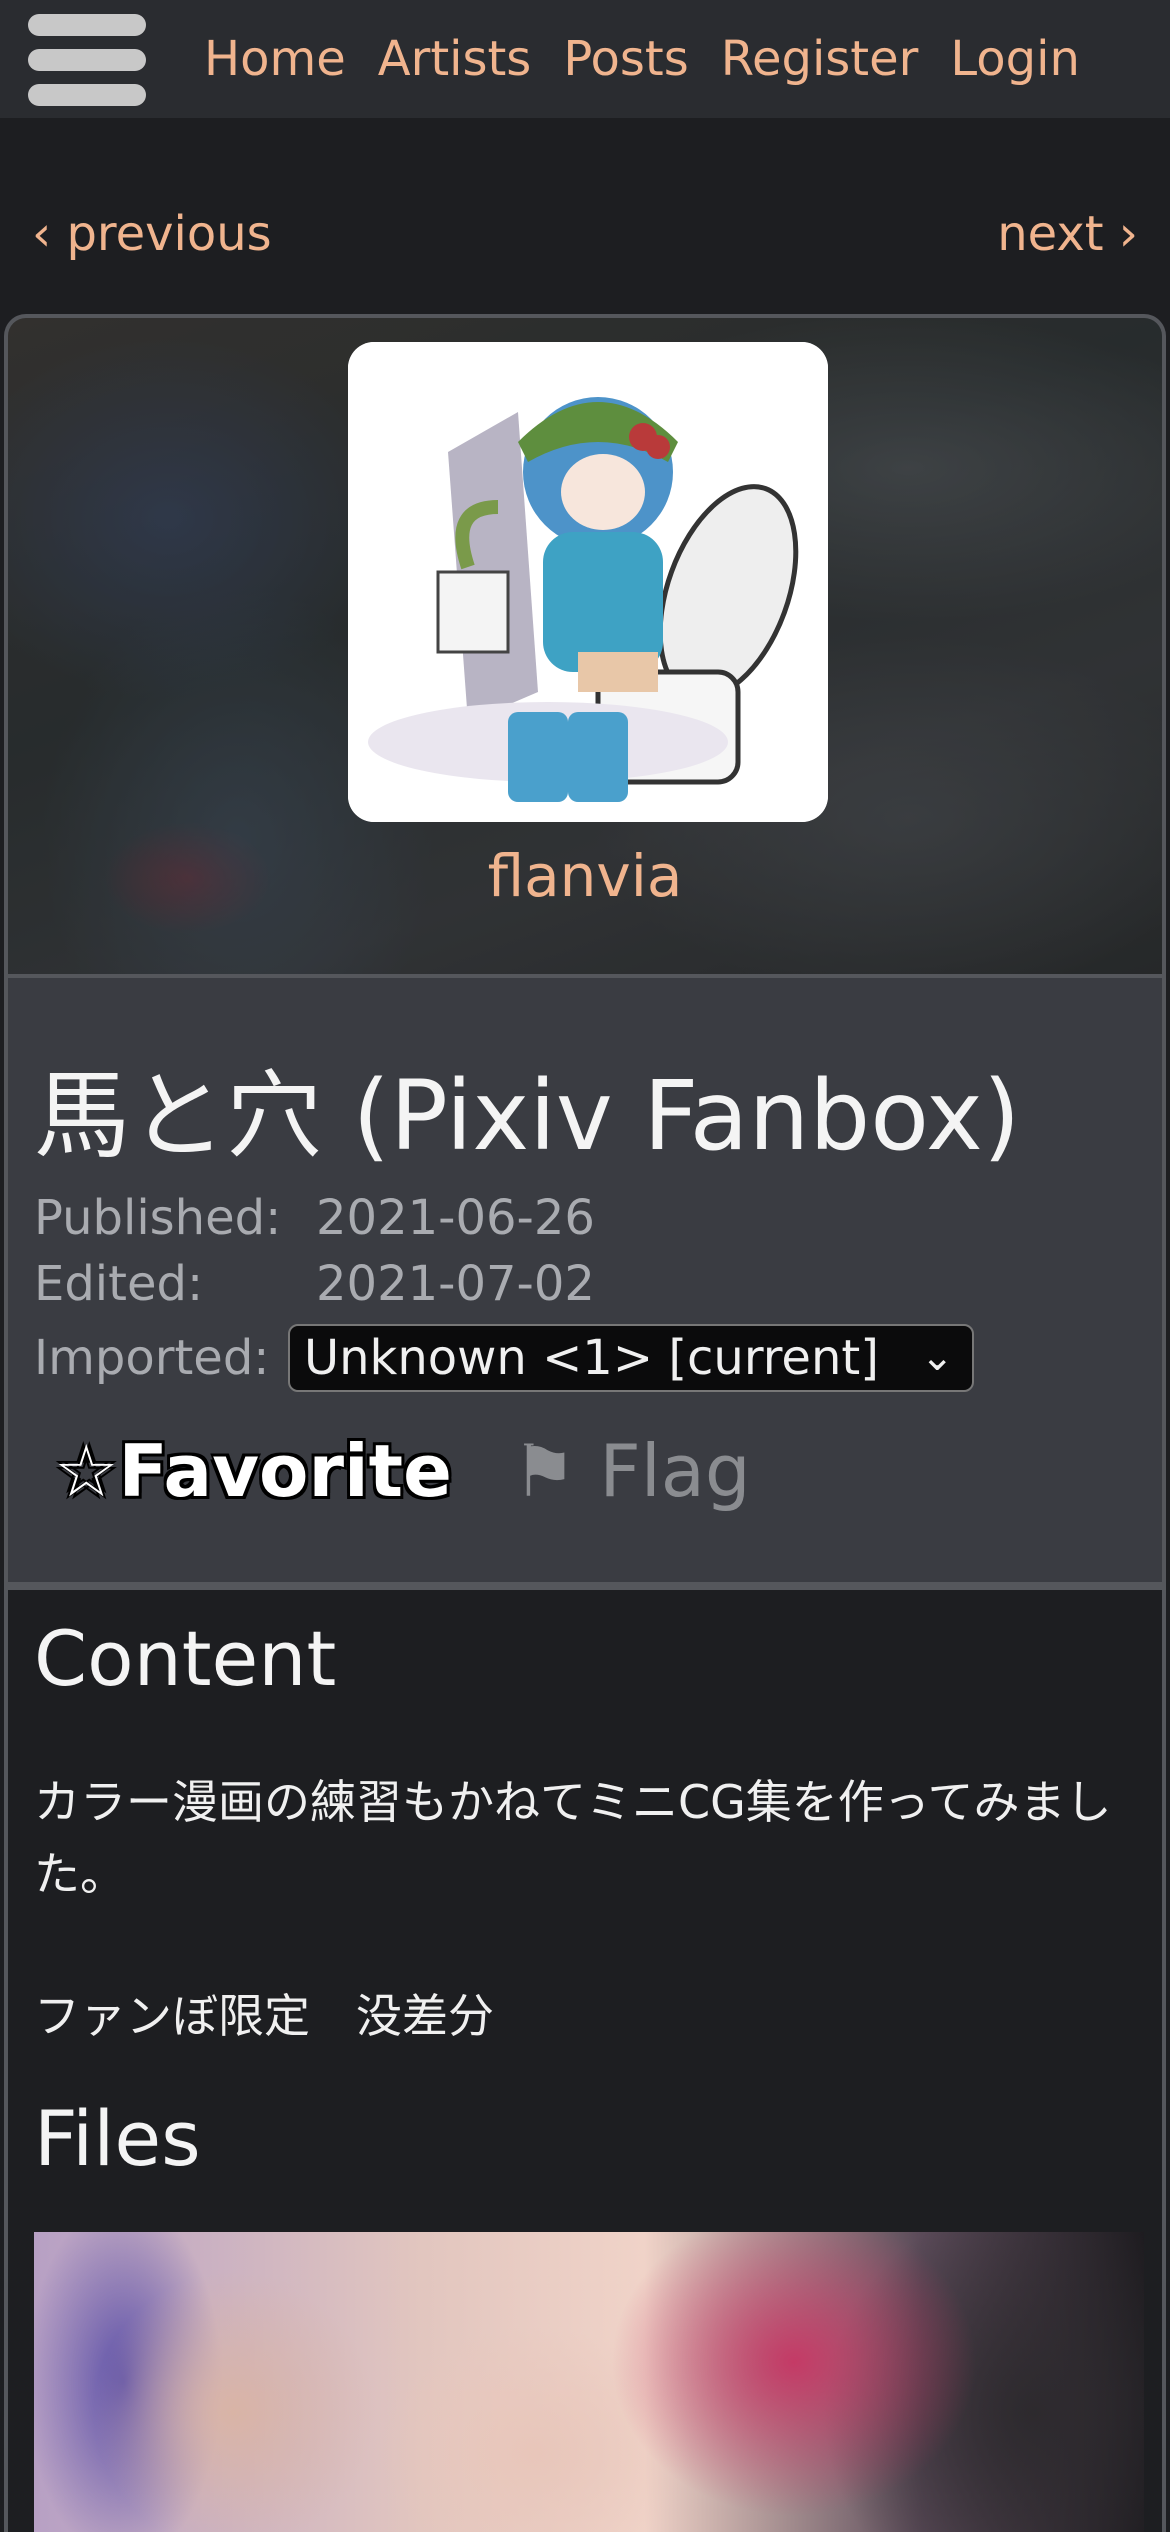 Image resolution: width=1170 pixels, height=2532 pixels. Describe the element at coordinates (158, 1218) in the screenshot. I see `published-label: Published:` at that location.